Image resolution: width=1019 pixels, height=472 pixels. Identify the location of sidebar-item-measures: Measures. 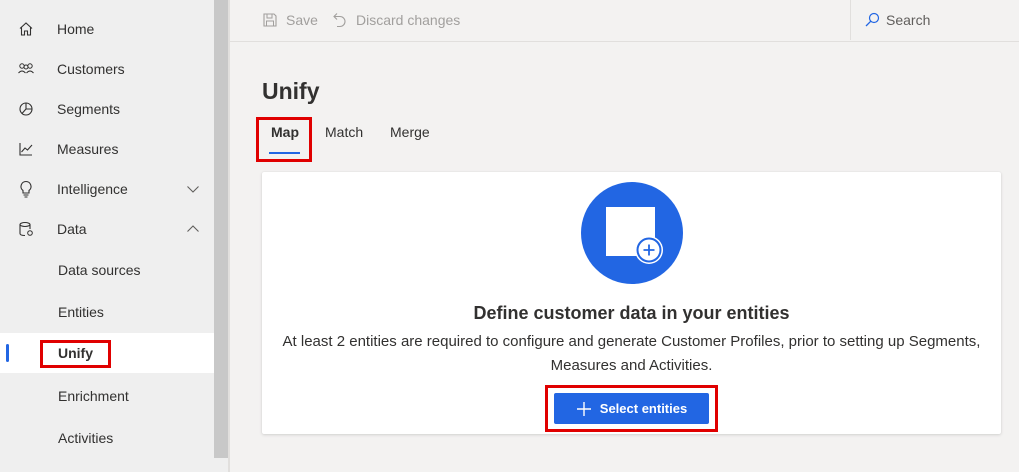
(107, 149).